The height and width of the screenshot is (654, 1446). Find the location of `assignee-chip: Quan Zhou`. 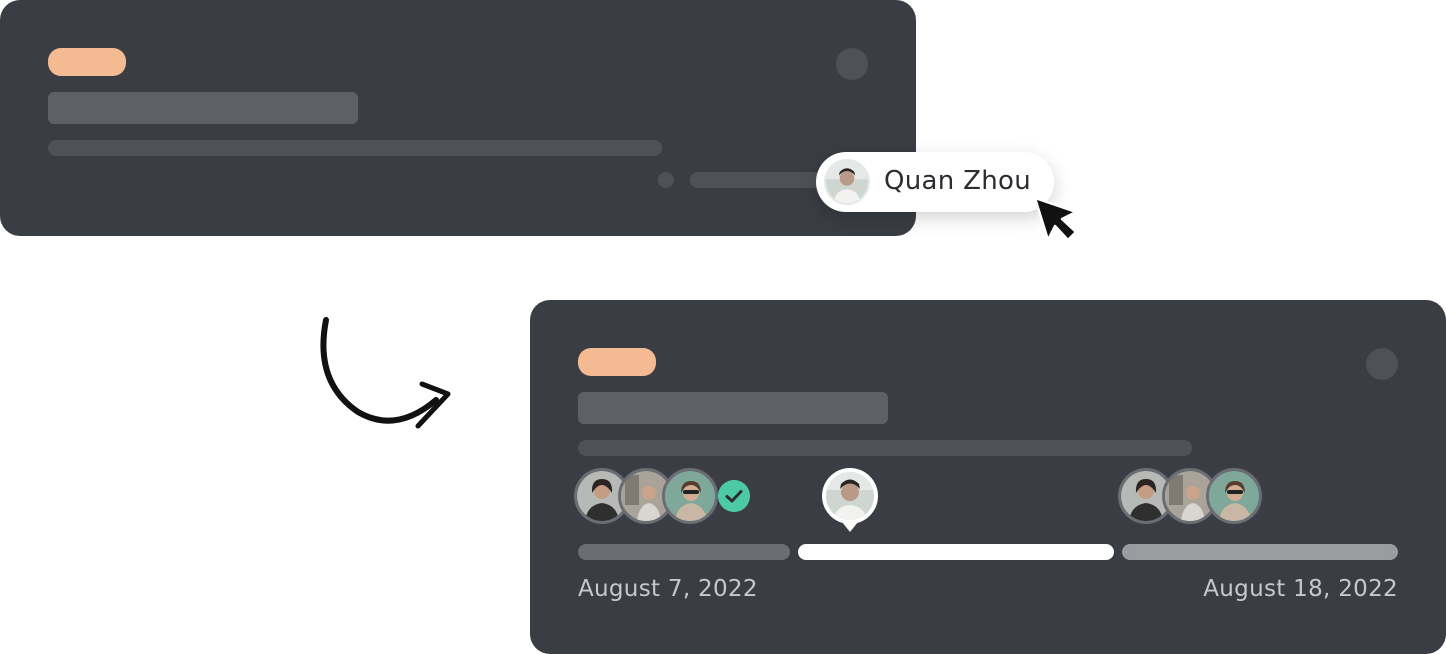

assignee-chip: Quan Zhou is located at coordinates (935, 182).